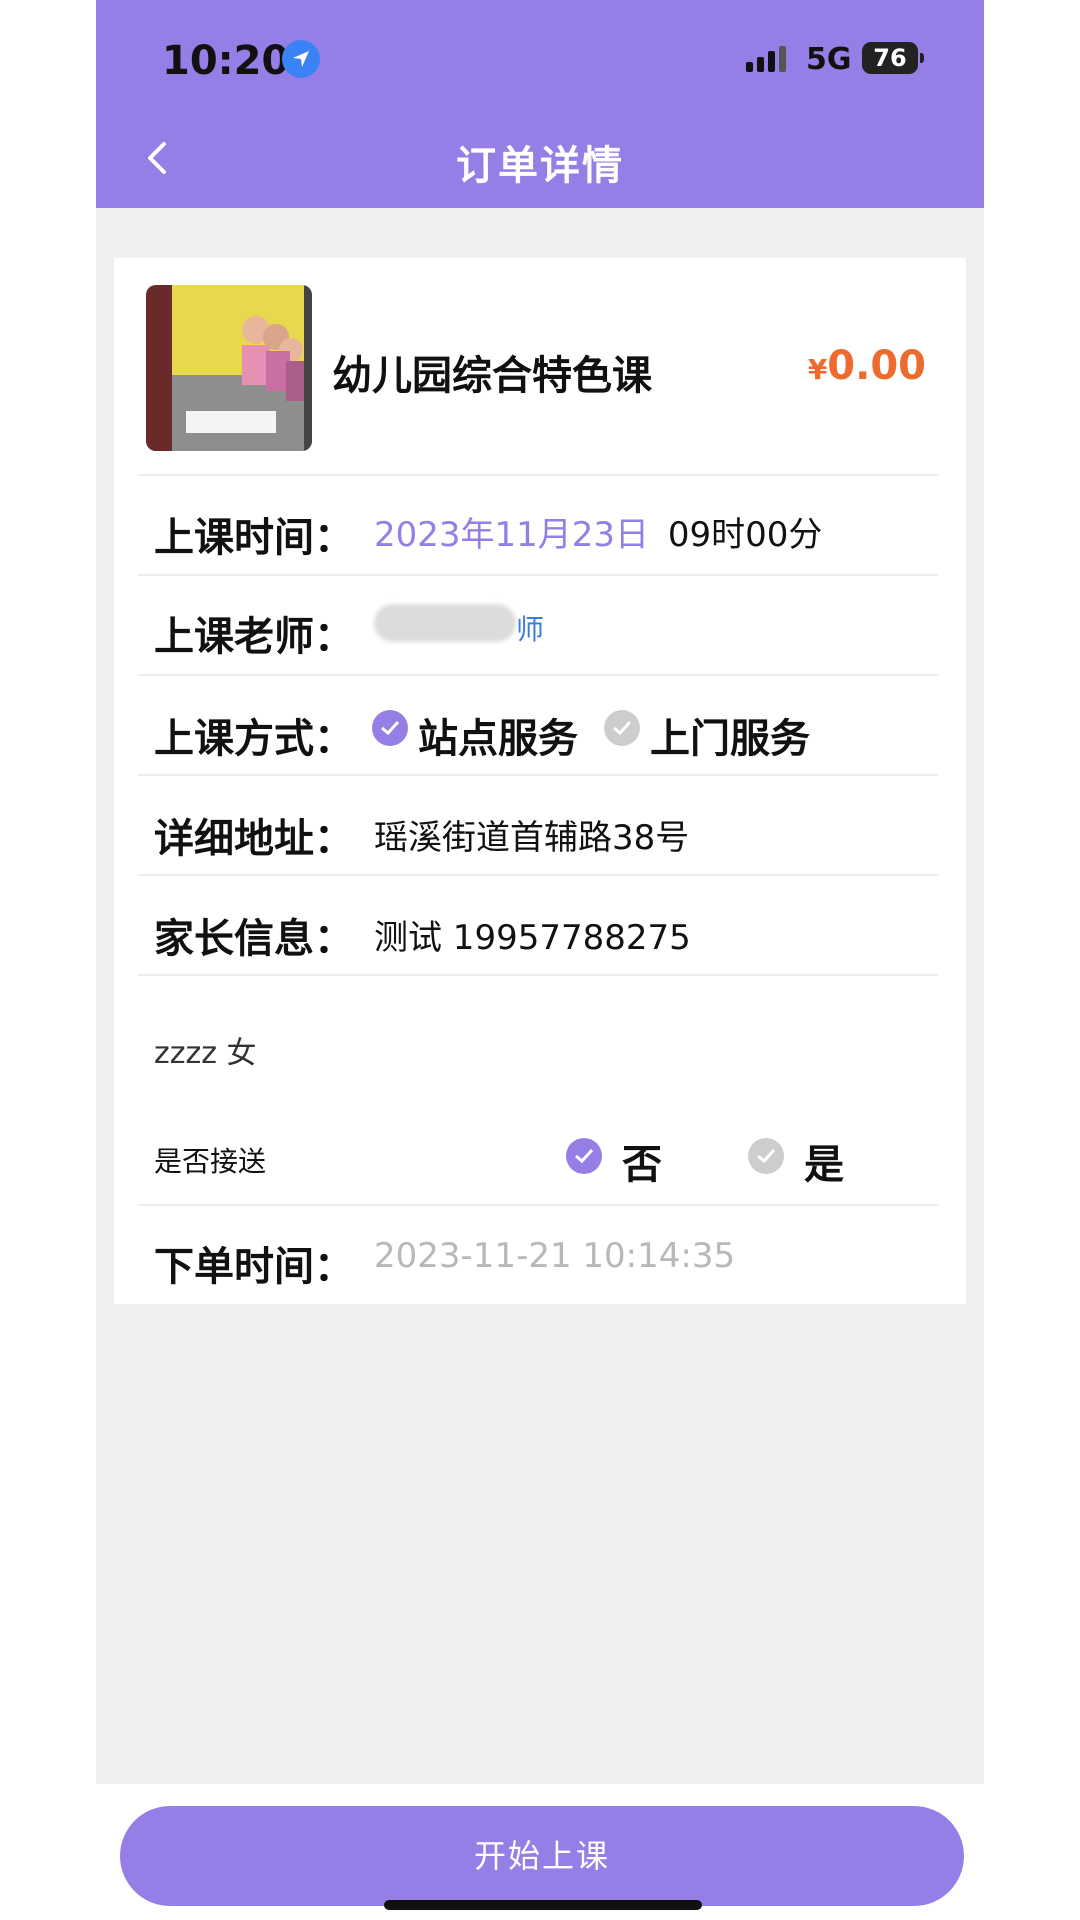  I want to click on site-service-check-icon, so click(390, 728).